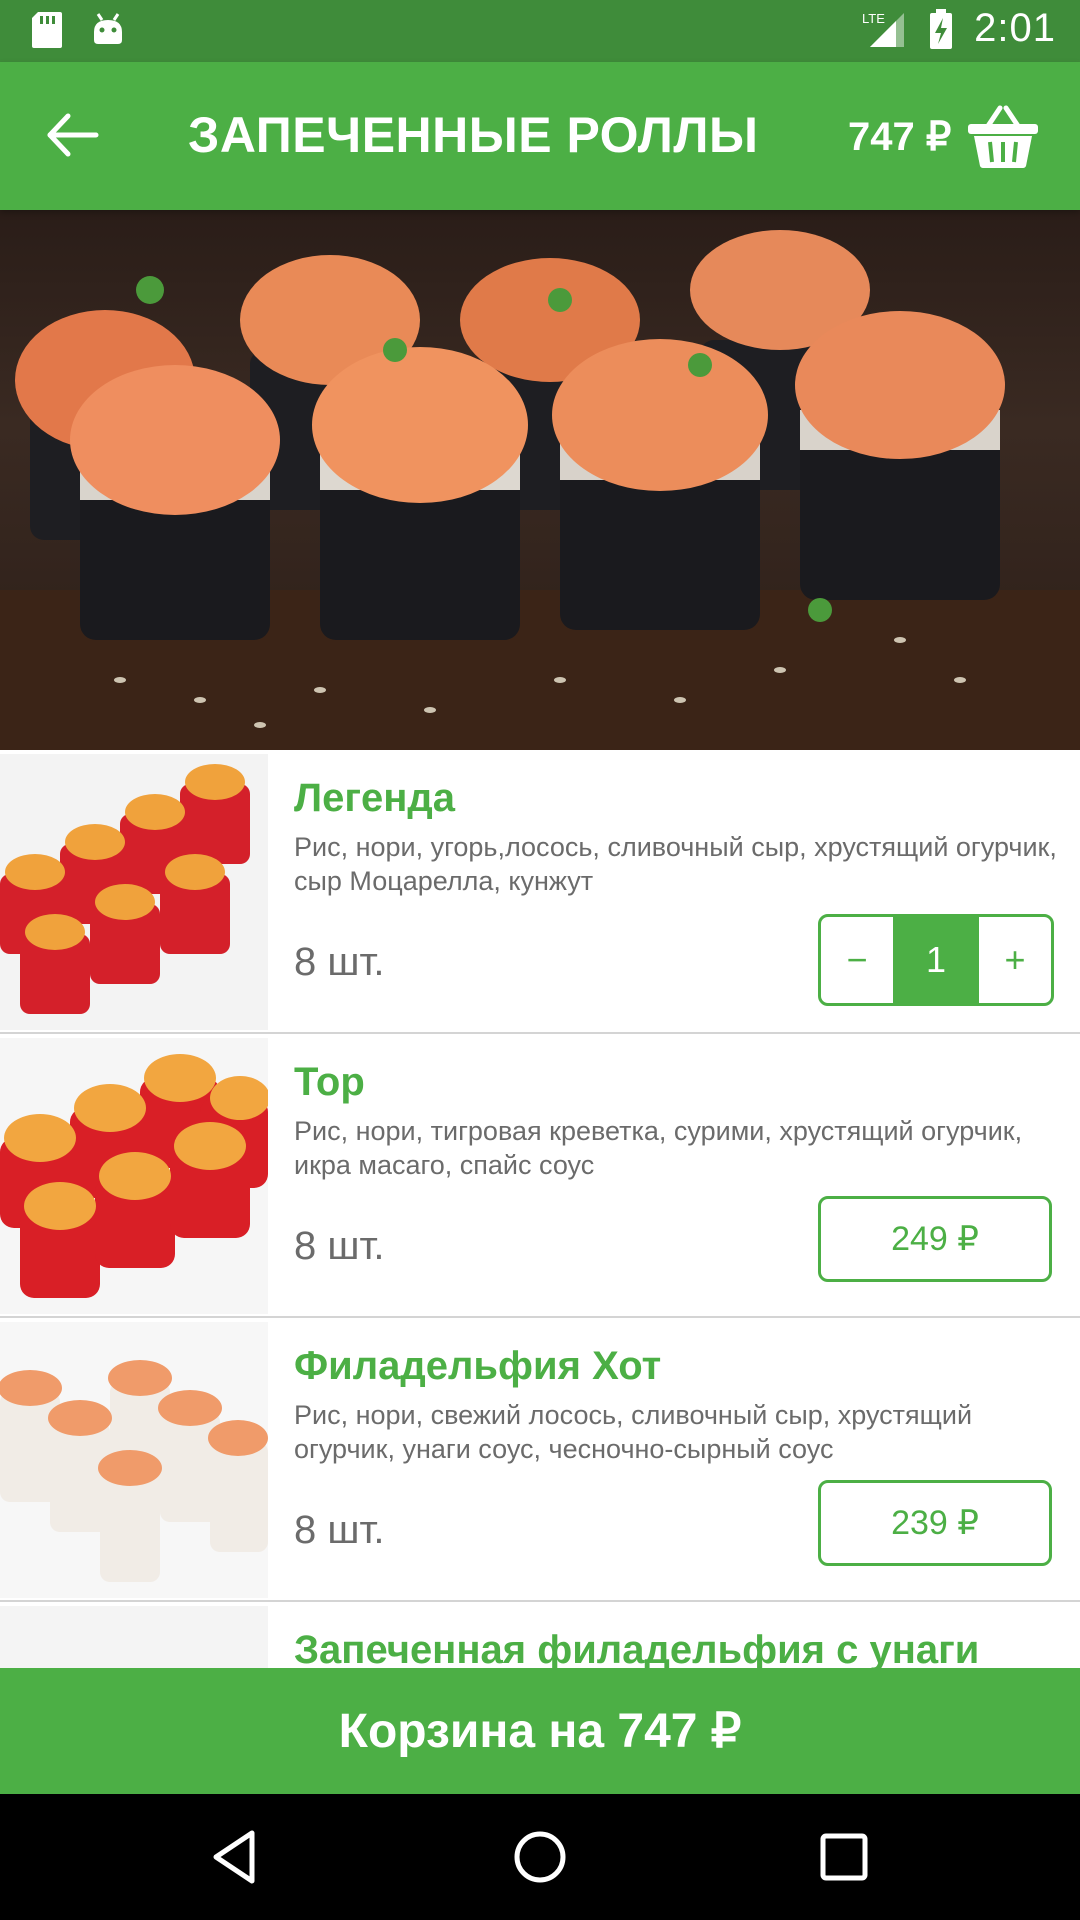 Image resolution: width=1080 pixels, height=1920 pixels. Describe the element at coordinates (857, 960) in the screenshot. I see `decrease-button: −` at that location.